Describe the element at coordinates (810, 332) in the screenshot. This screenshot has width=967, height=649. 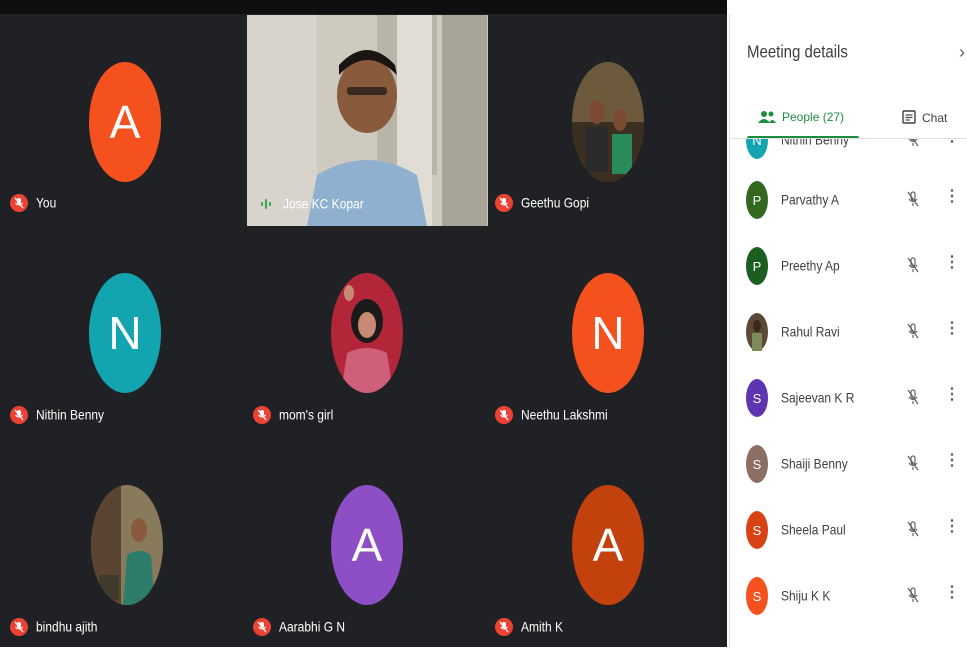
I see `person-name: Rahul Ravi` at that location.